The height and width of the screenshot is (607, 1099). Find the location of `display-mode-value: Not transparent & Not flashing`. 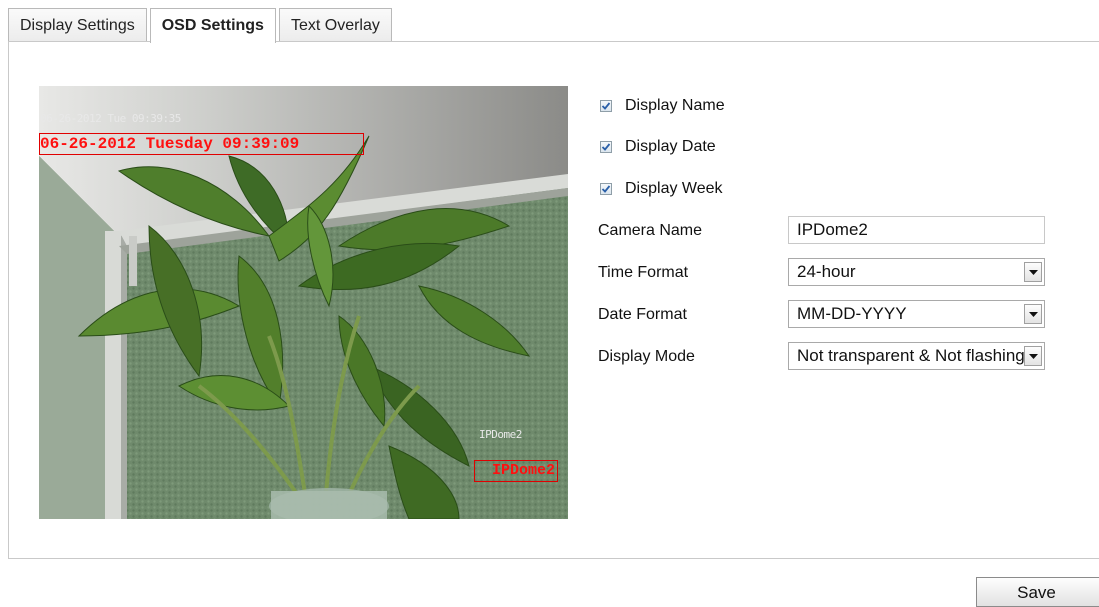

display-mode-value: Not transparent & Not flashing is located at coordinates (911, 355).